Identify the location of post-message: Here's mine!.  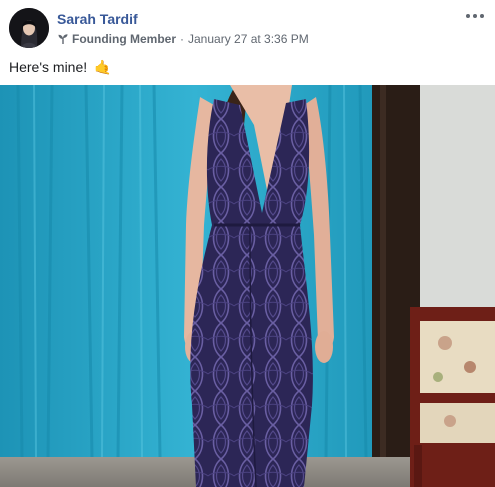
(48, 67).